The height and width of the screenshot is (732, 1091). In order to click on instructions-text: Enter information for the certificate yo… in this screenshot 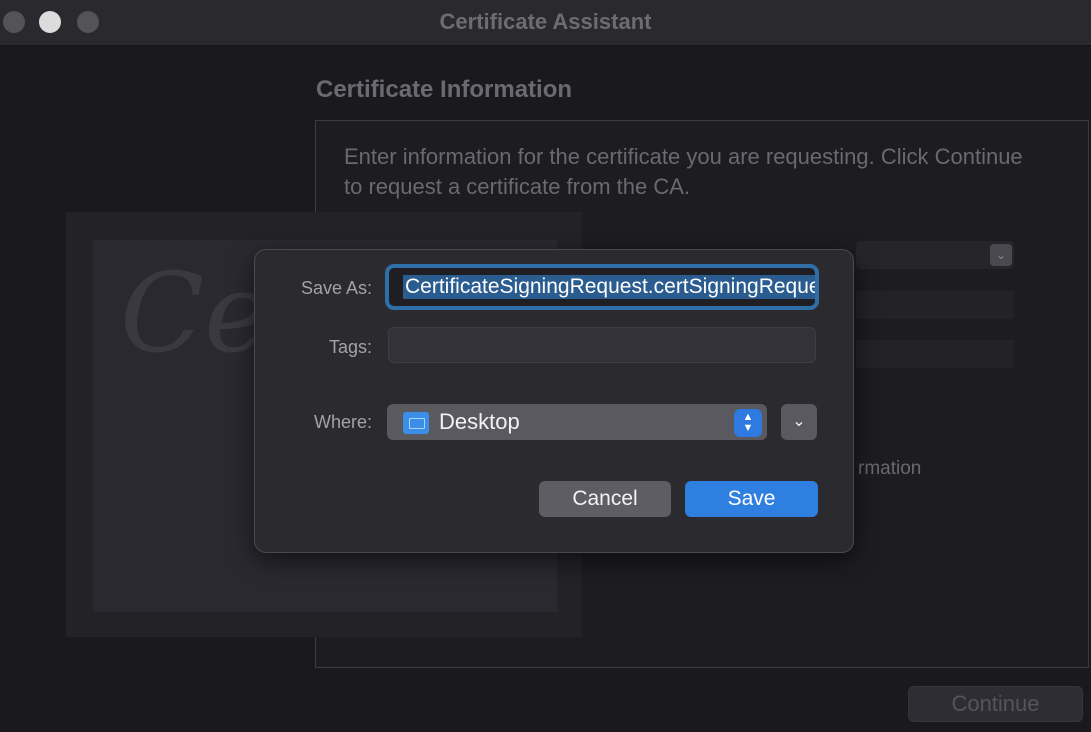, I will do `click(683, 171)`.